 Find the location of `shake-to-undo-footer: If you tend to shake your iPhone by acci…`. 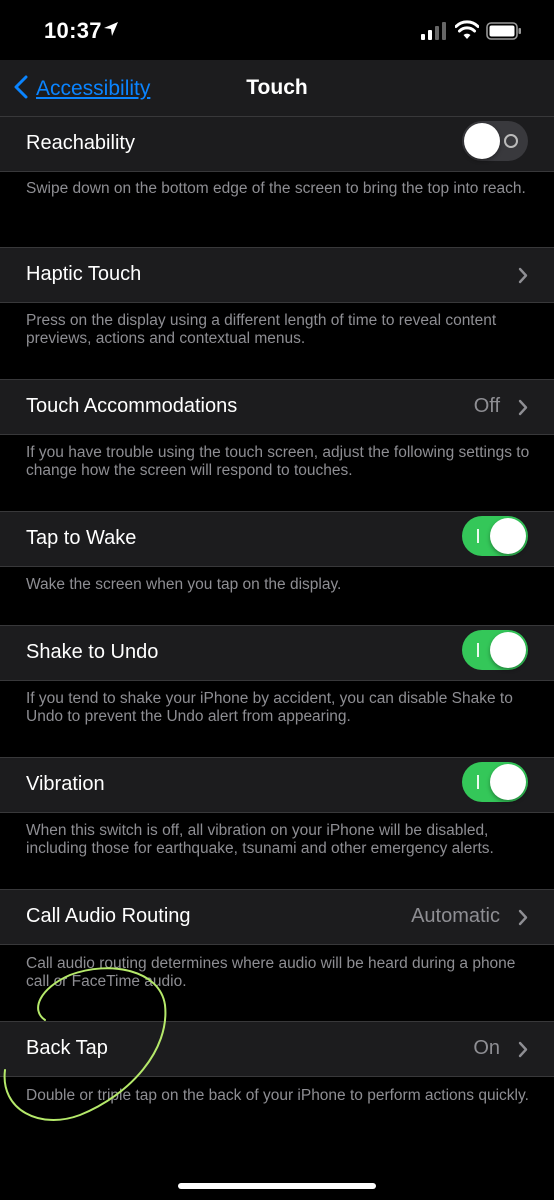

shake-to-undo-footer: If you tend to shake your iPhone by acci… is located at coordinates (269, 707).